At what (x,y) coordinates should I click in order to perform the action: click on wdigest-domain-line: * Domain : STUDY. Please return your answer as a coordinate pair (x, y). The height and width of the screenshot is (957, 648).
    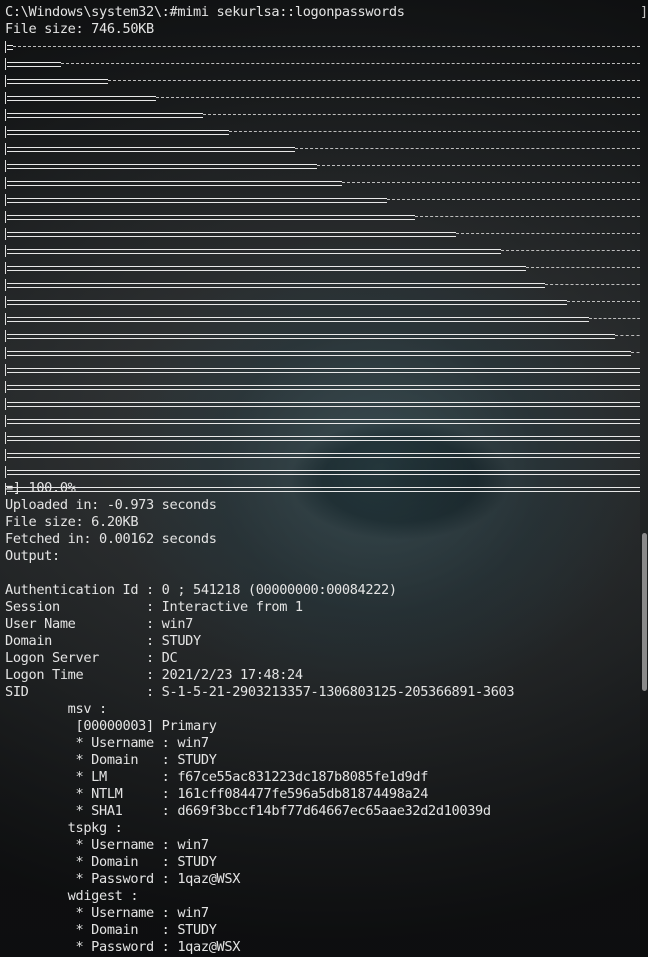
    Looking at the image, I should click on (111, 930).